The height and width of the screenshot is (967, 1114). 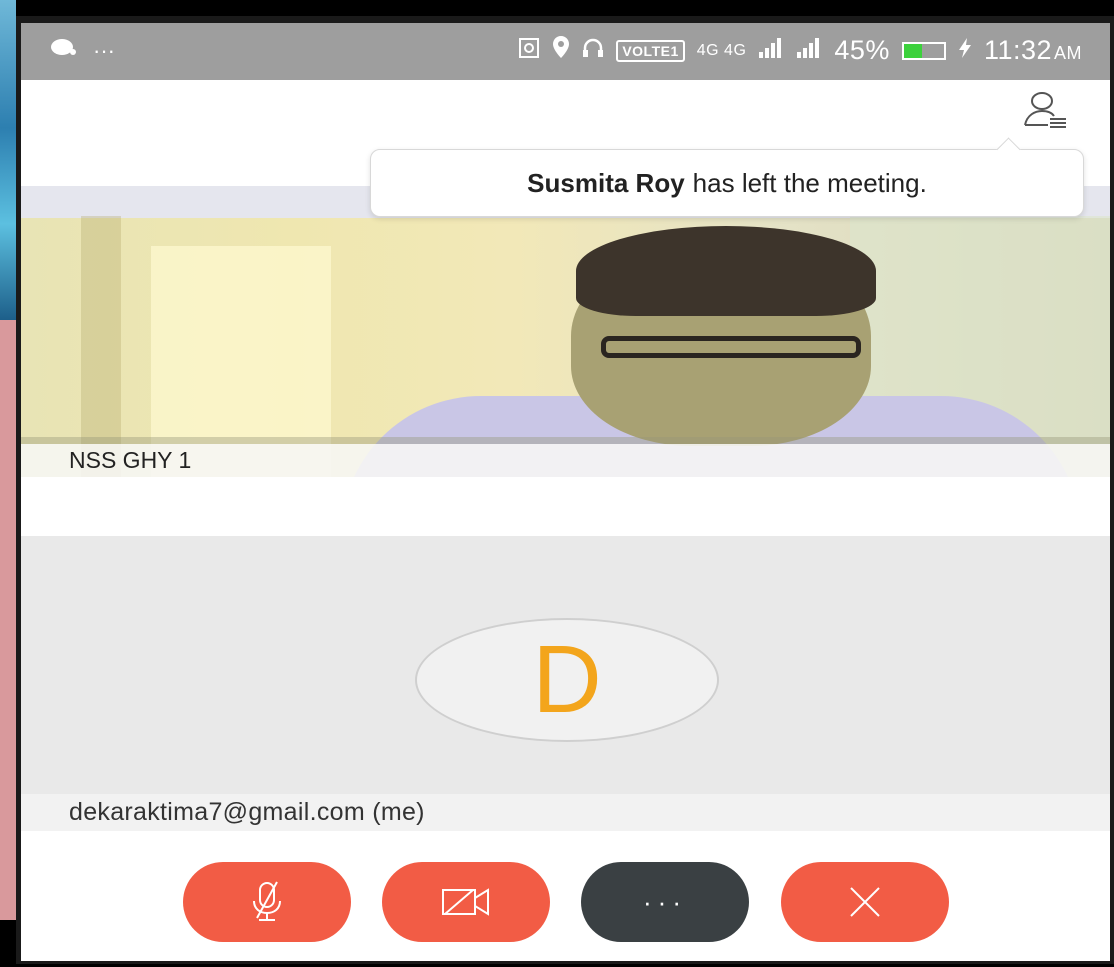 I want to click on more-horizontal-icon: ···, so click(x=665, y=901).